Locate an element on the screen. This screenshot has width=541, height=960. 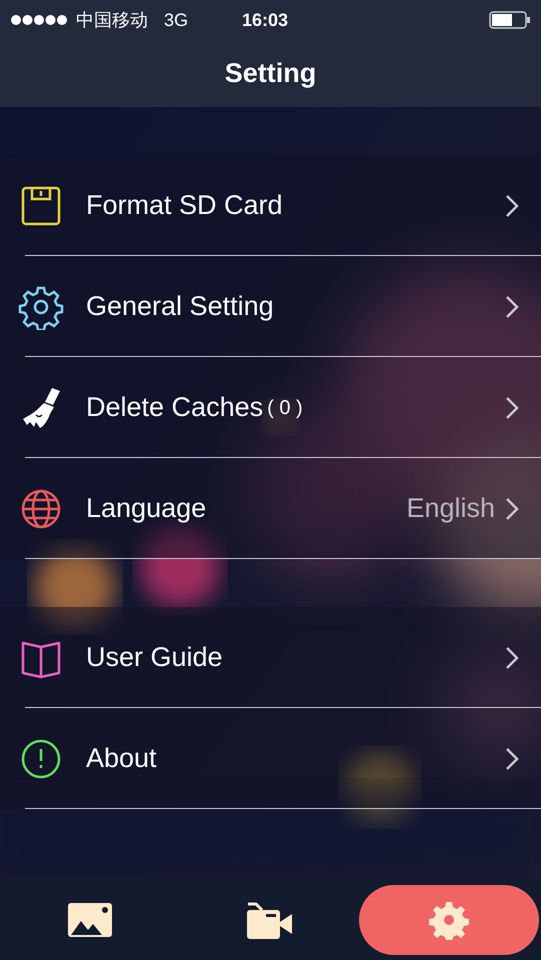
settings-row: Language English is located at coordinates (270, 508).